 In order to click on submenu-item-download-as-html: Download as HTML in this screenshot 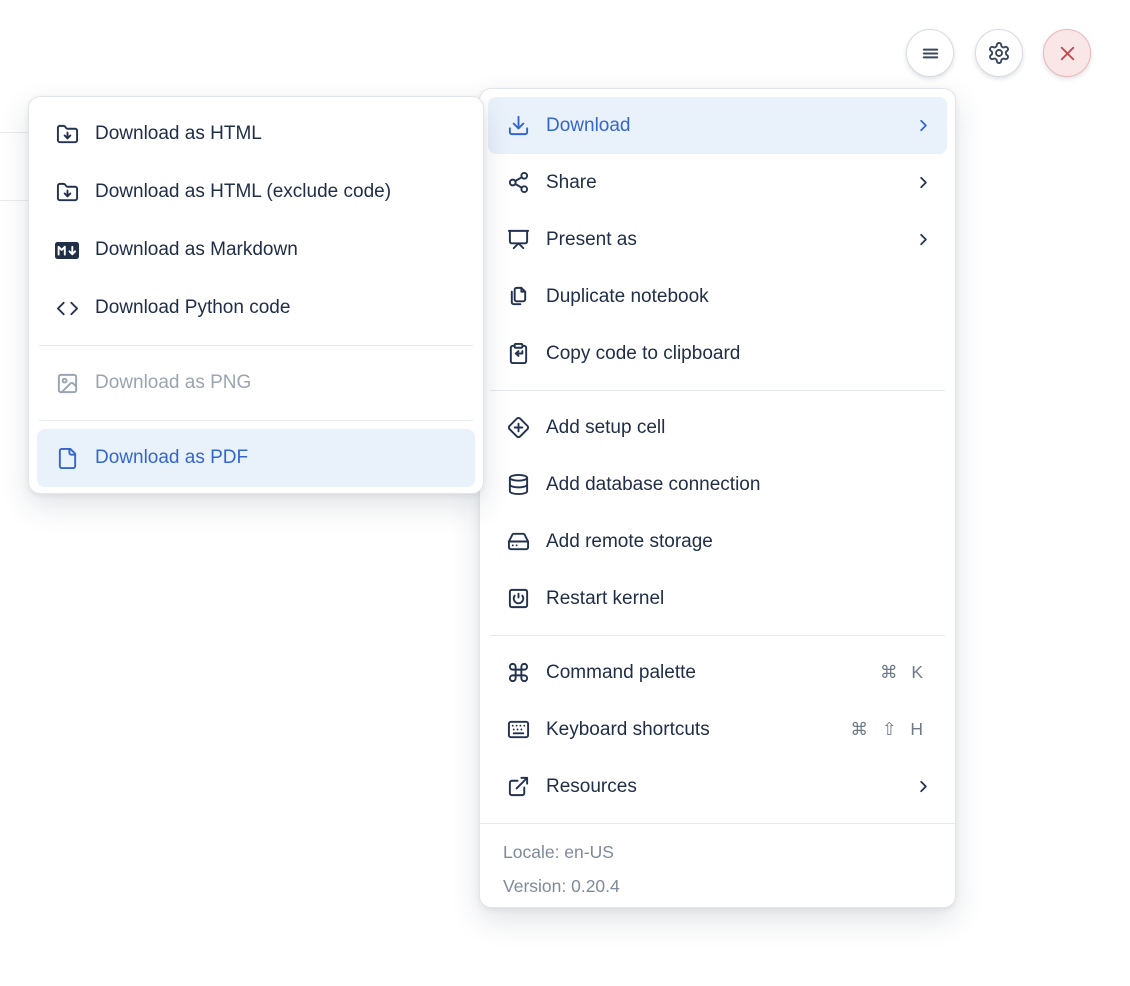, I will do `click(256, 134)`.